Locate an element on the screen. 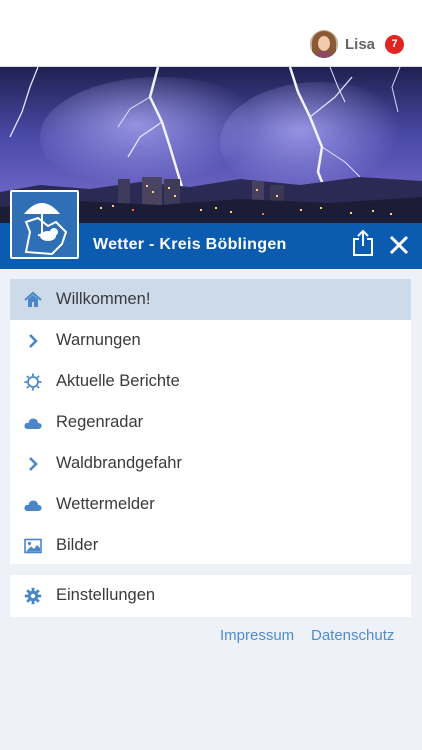 The width and height of the screenshot is (422, 750). settings-menu: Einstellungen is located at coordinates (210, 596).